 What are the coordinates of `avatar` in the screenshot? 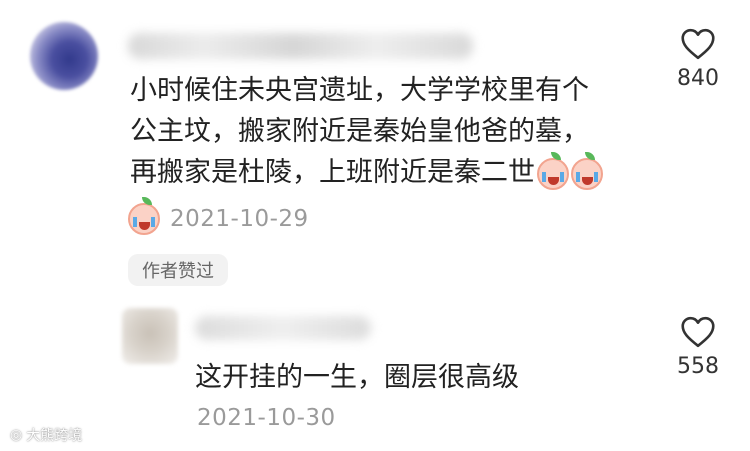 It's located at (64, 56).